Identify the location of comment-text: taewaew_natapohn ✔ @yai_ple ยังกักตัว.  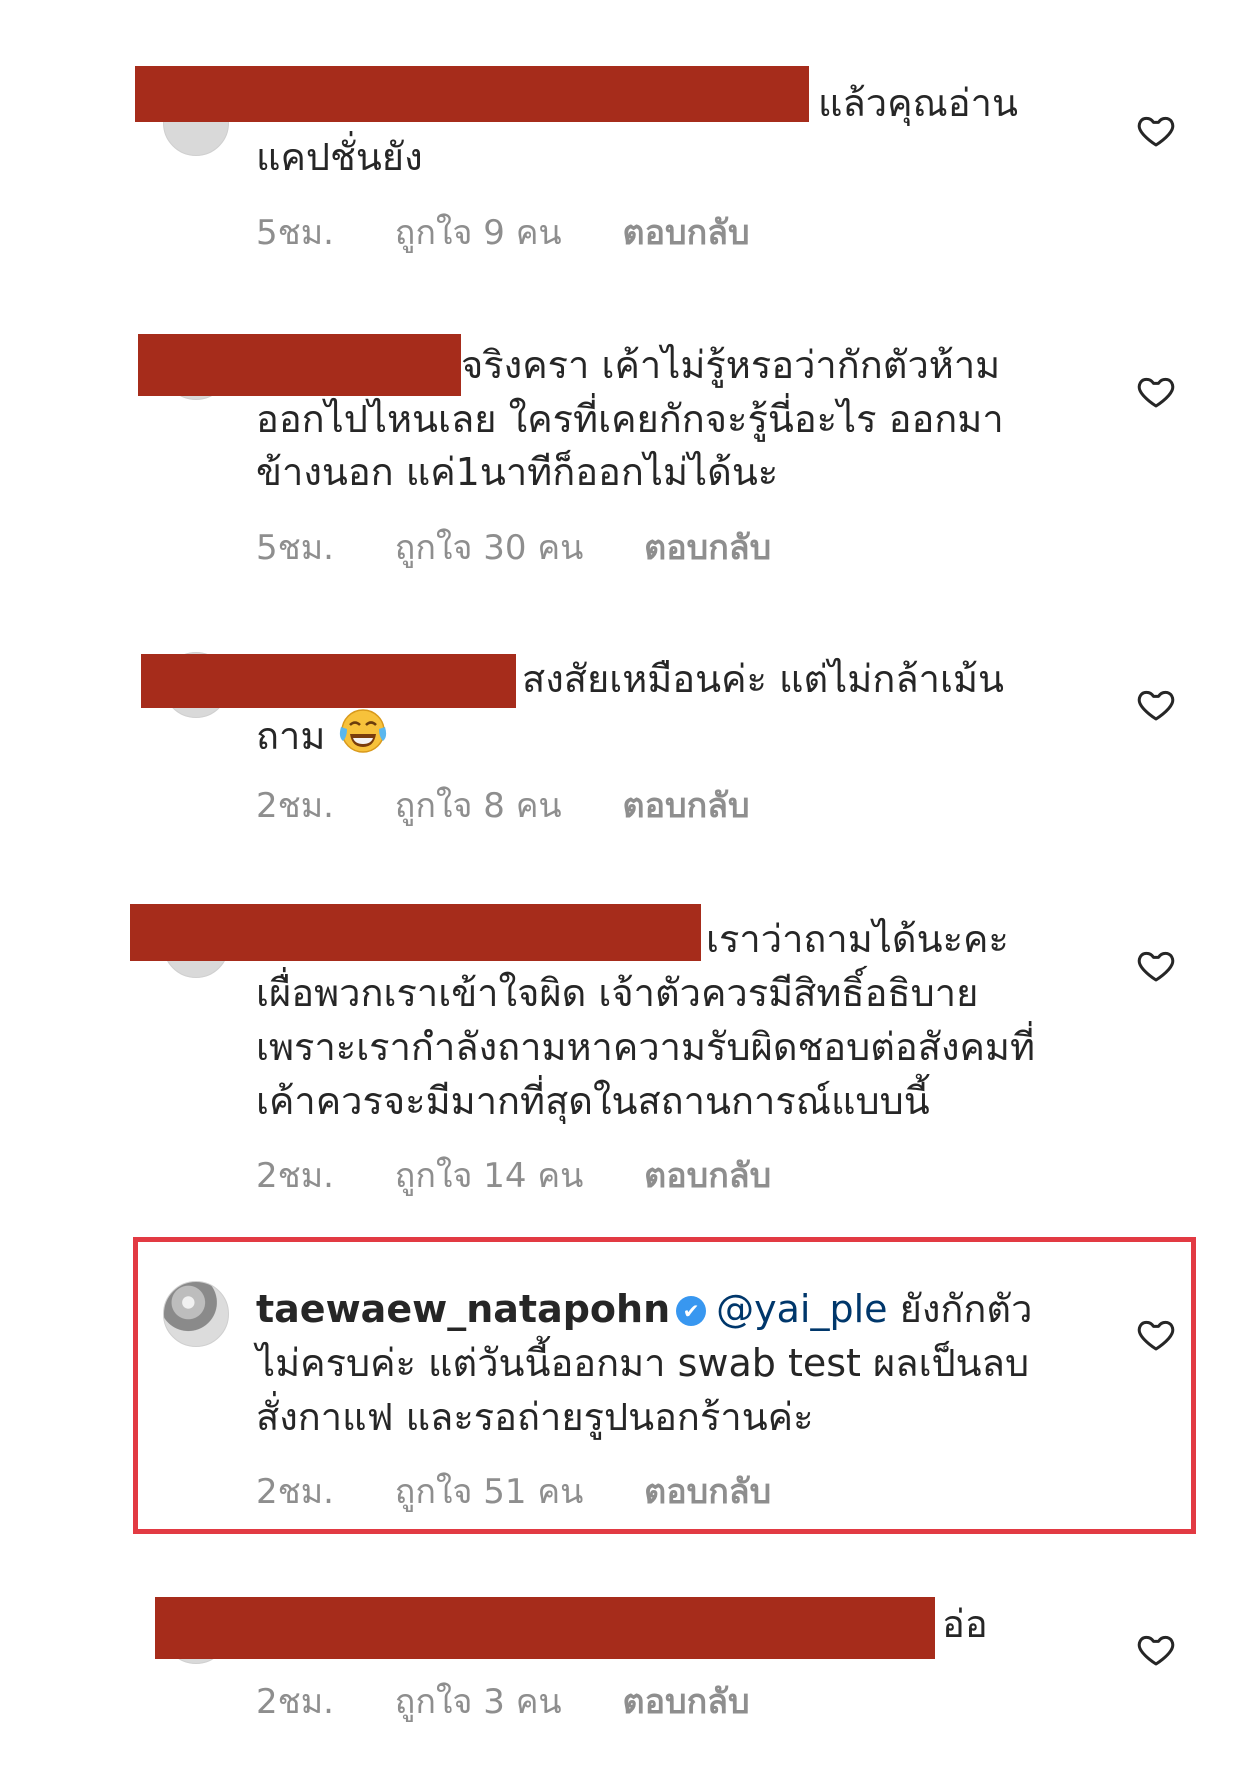
(671, 1309).